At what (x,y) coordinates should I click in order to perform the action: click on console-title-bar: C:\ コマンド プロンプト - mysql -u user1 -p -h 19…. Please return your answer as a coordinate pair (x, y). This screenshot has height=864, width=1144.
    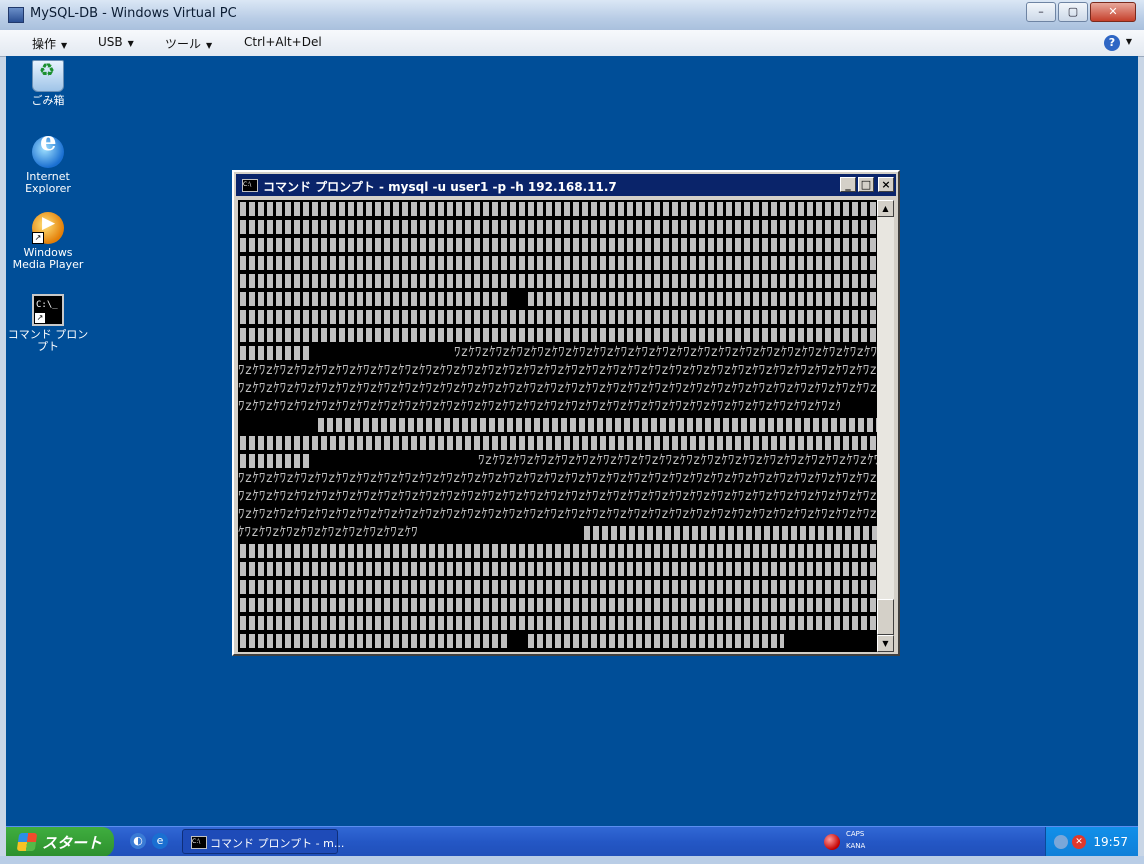
    Looking at the image, I should click on (566, 185).